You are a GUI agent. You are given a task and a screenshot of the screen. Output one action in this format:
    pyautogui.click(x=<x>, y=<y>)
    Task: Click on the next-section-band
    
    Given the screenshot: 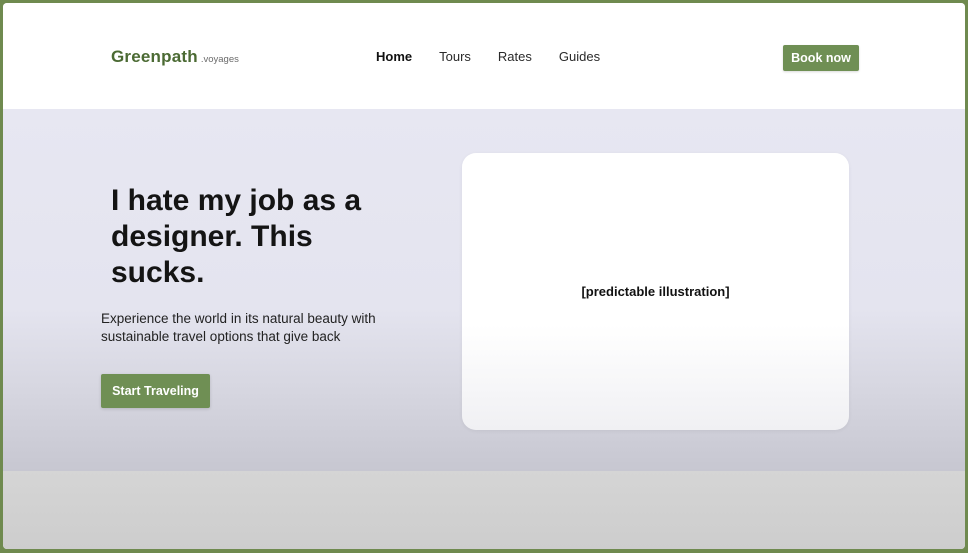 What is the action you would take?
    pyautogui.click(x=484, y=510)
    